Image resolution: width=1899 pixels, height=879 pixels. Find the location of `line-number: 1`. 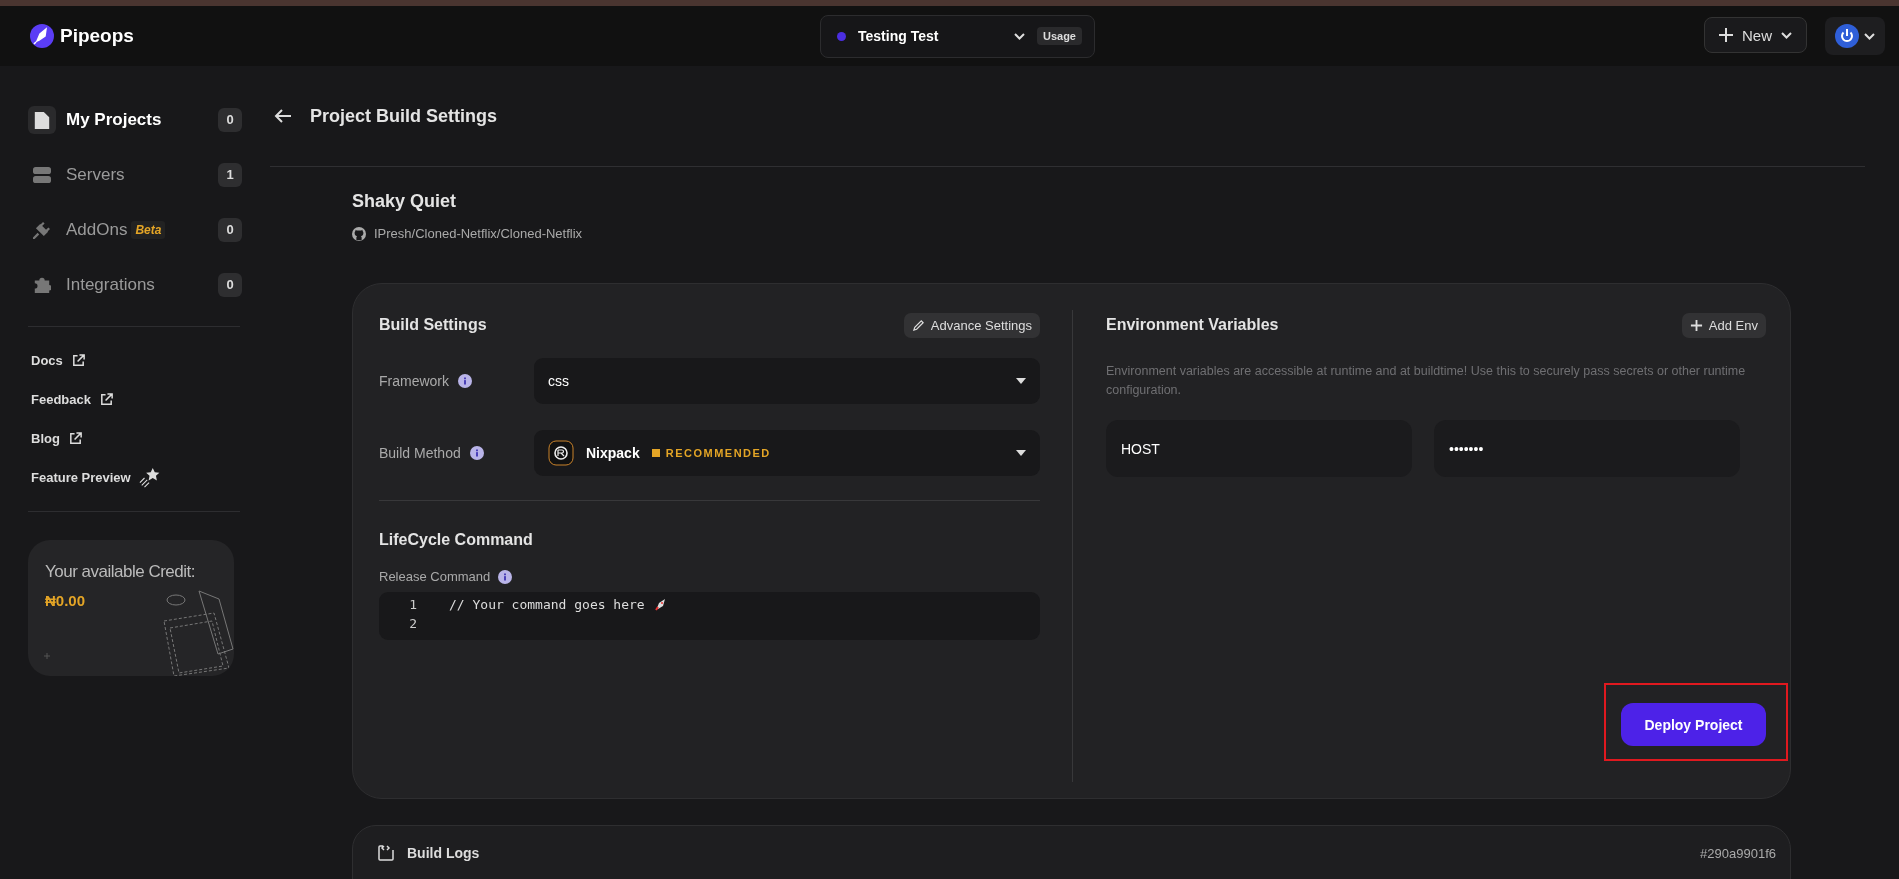

line-number: 1 is located at coordinates (412, 604).